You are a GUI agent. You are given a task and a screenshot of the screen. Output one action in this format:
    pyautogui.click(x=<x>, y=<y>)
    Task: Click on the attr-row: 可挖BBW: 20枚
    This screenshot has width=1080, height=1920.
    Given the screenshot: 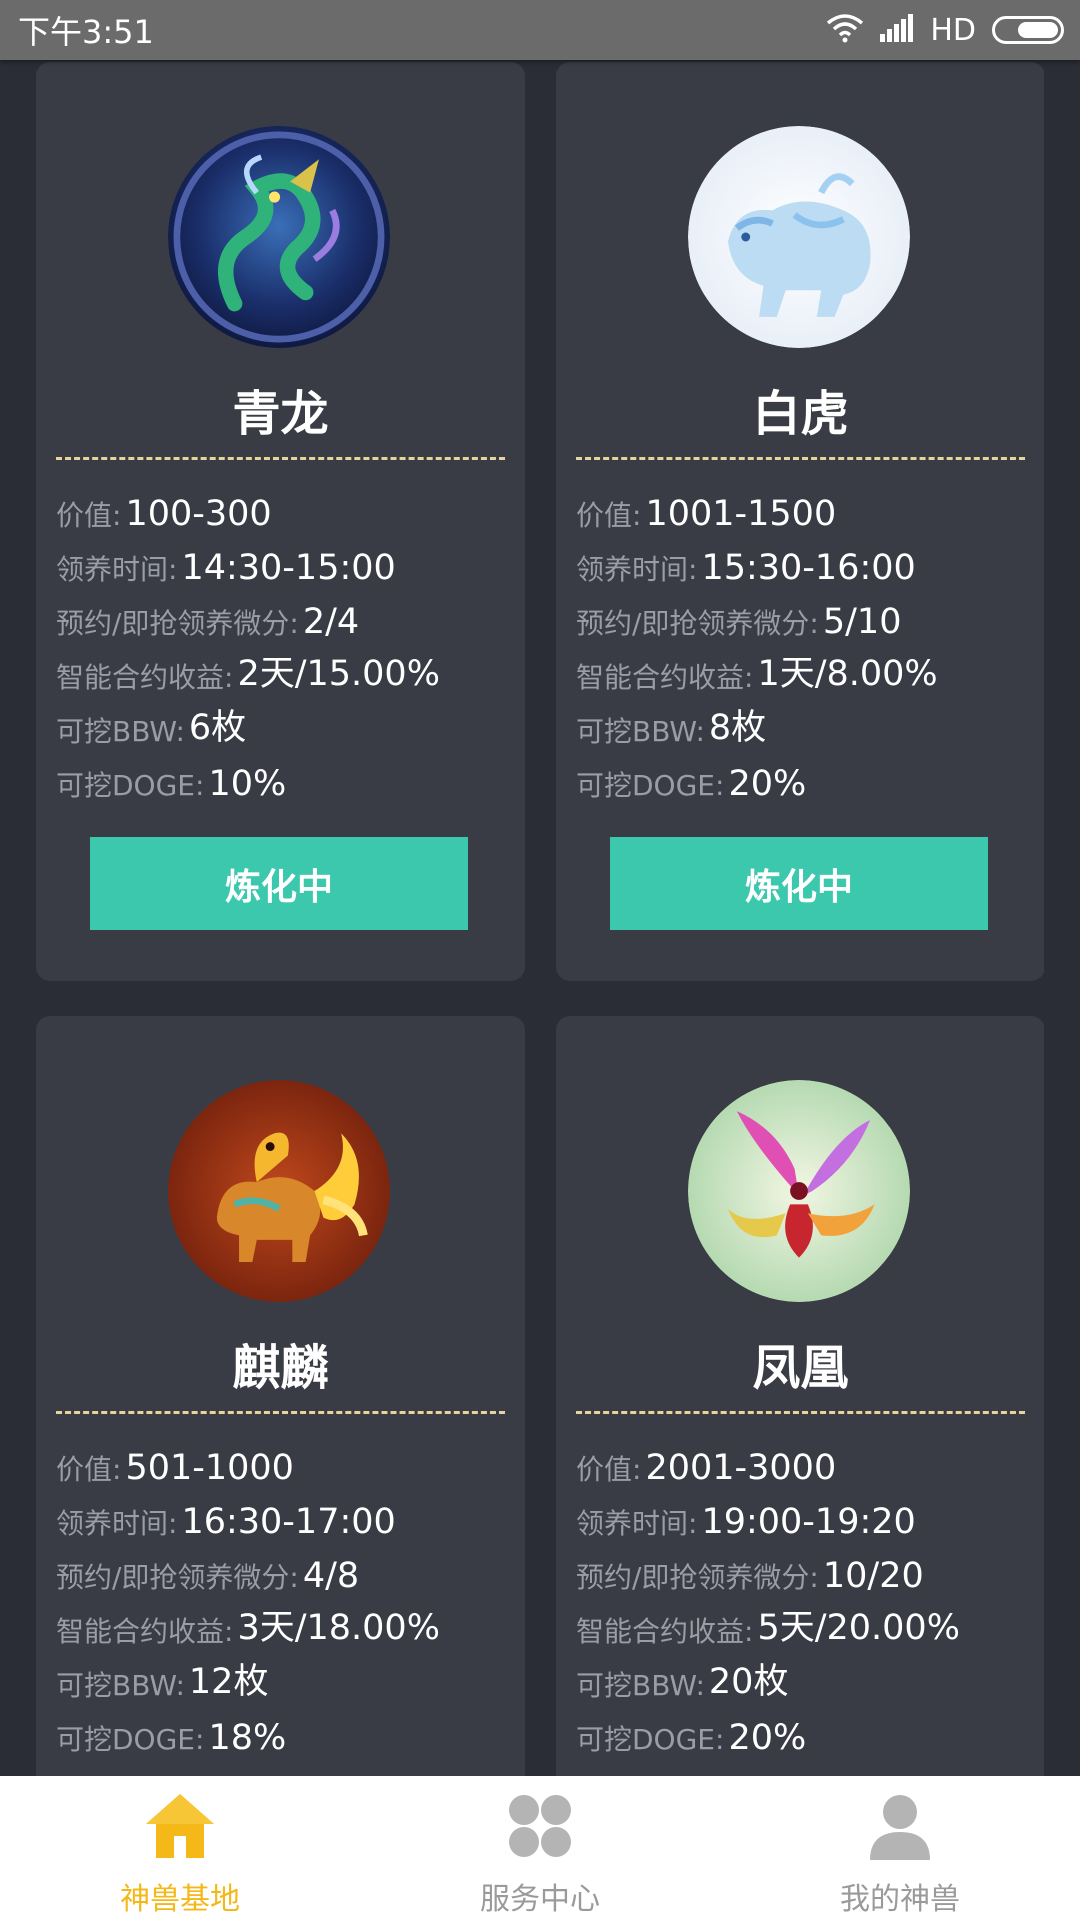 What is the action you would take?
    pyautogui.click(x=806, y=1677)
    